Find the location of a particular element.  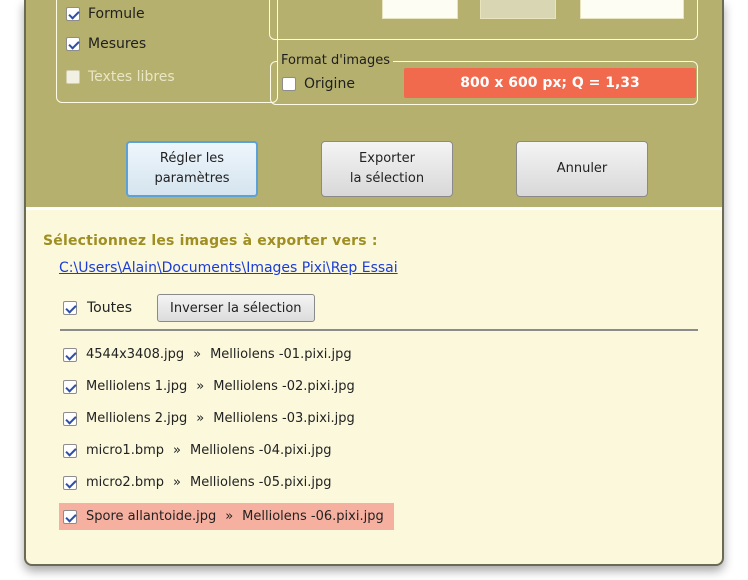

file-row: 4544x3408.jpg » Melliolens -01.pixi.jpg is located at coordinates (212, 354).